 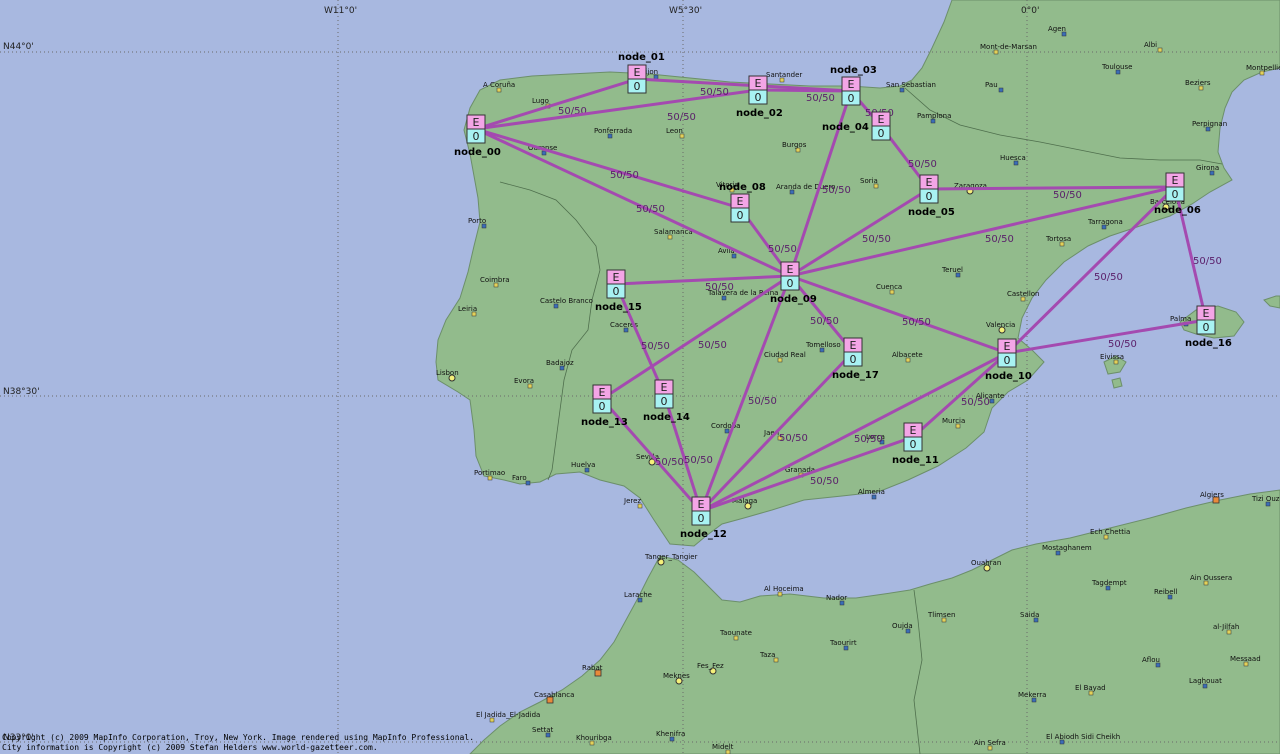 What do you see at coordinates (941, 615) in the screenshot?
I see `city-label: Tlimsen` at bounding box center [941, 615].